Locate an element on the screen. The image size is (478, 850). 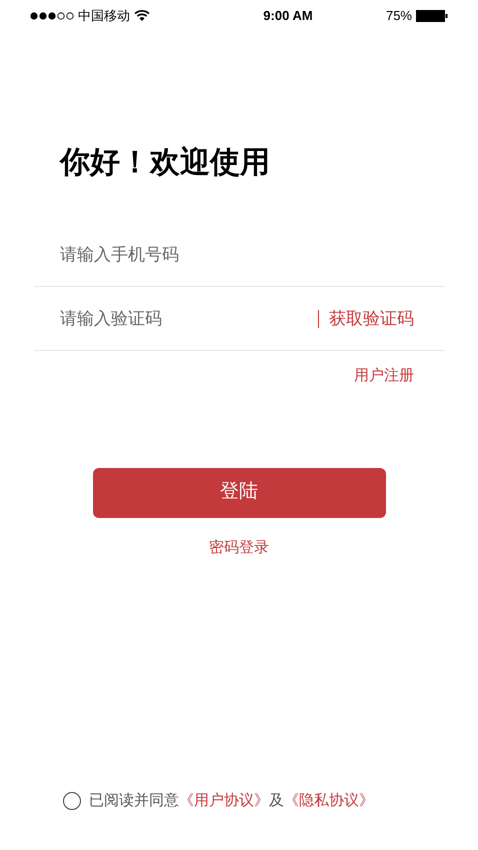
get-code-link: 获取验证码 is located at coordinates (381, 319).